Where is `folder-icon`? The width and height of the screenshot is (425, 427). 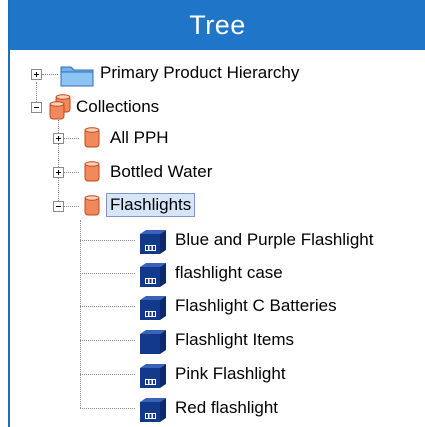 folder-icon is located at coordinates (77, 76).